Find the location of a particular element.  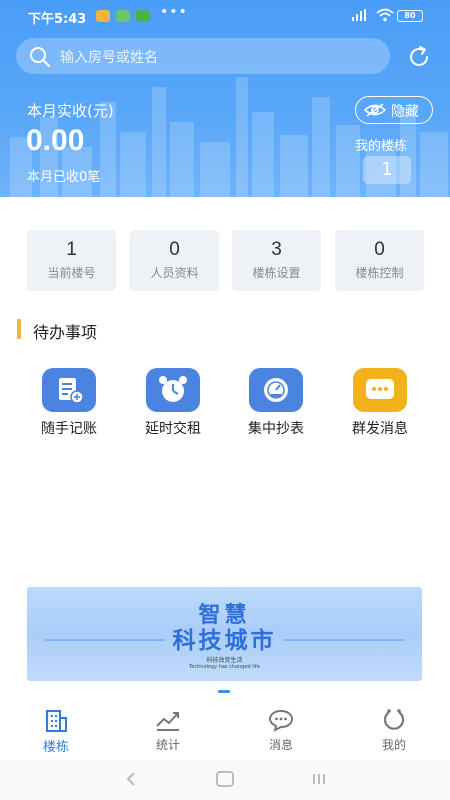

my-building-label: 我的楼栋 is located at coordinates (381, 146).